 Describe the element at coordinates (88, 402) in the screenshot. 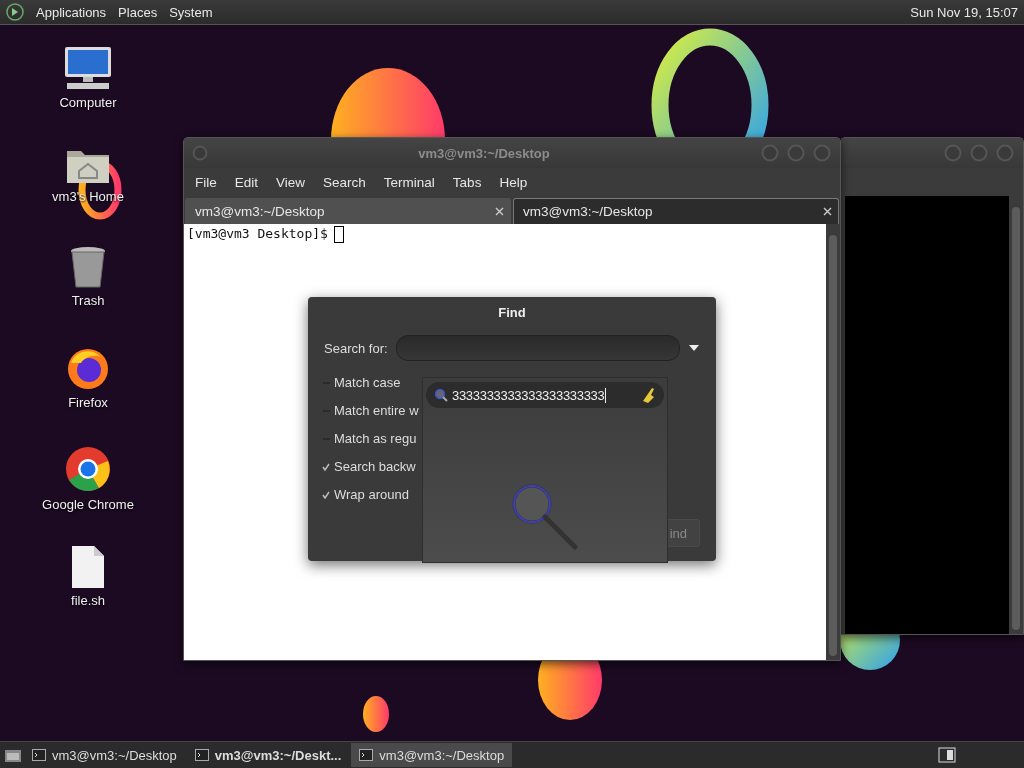

I see `desktop-icon-label: Firefox` at that location.